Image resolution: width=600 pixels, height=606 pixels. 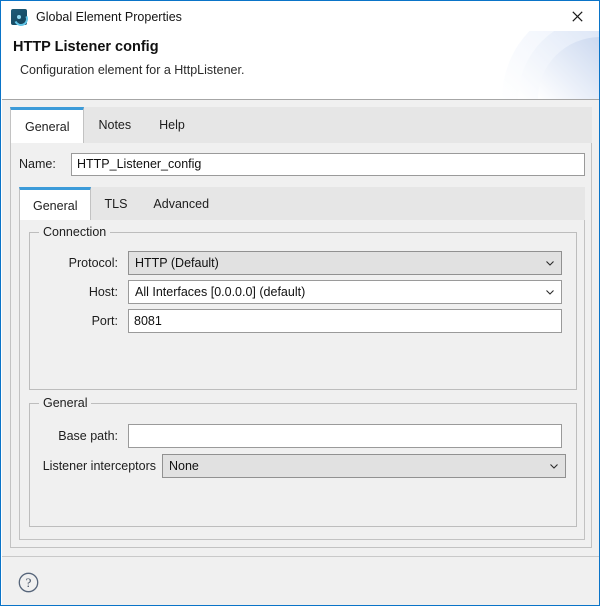 I want to click on listener-interceptors-value: None, so click(x=184, y=466).